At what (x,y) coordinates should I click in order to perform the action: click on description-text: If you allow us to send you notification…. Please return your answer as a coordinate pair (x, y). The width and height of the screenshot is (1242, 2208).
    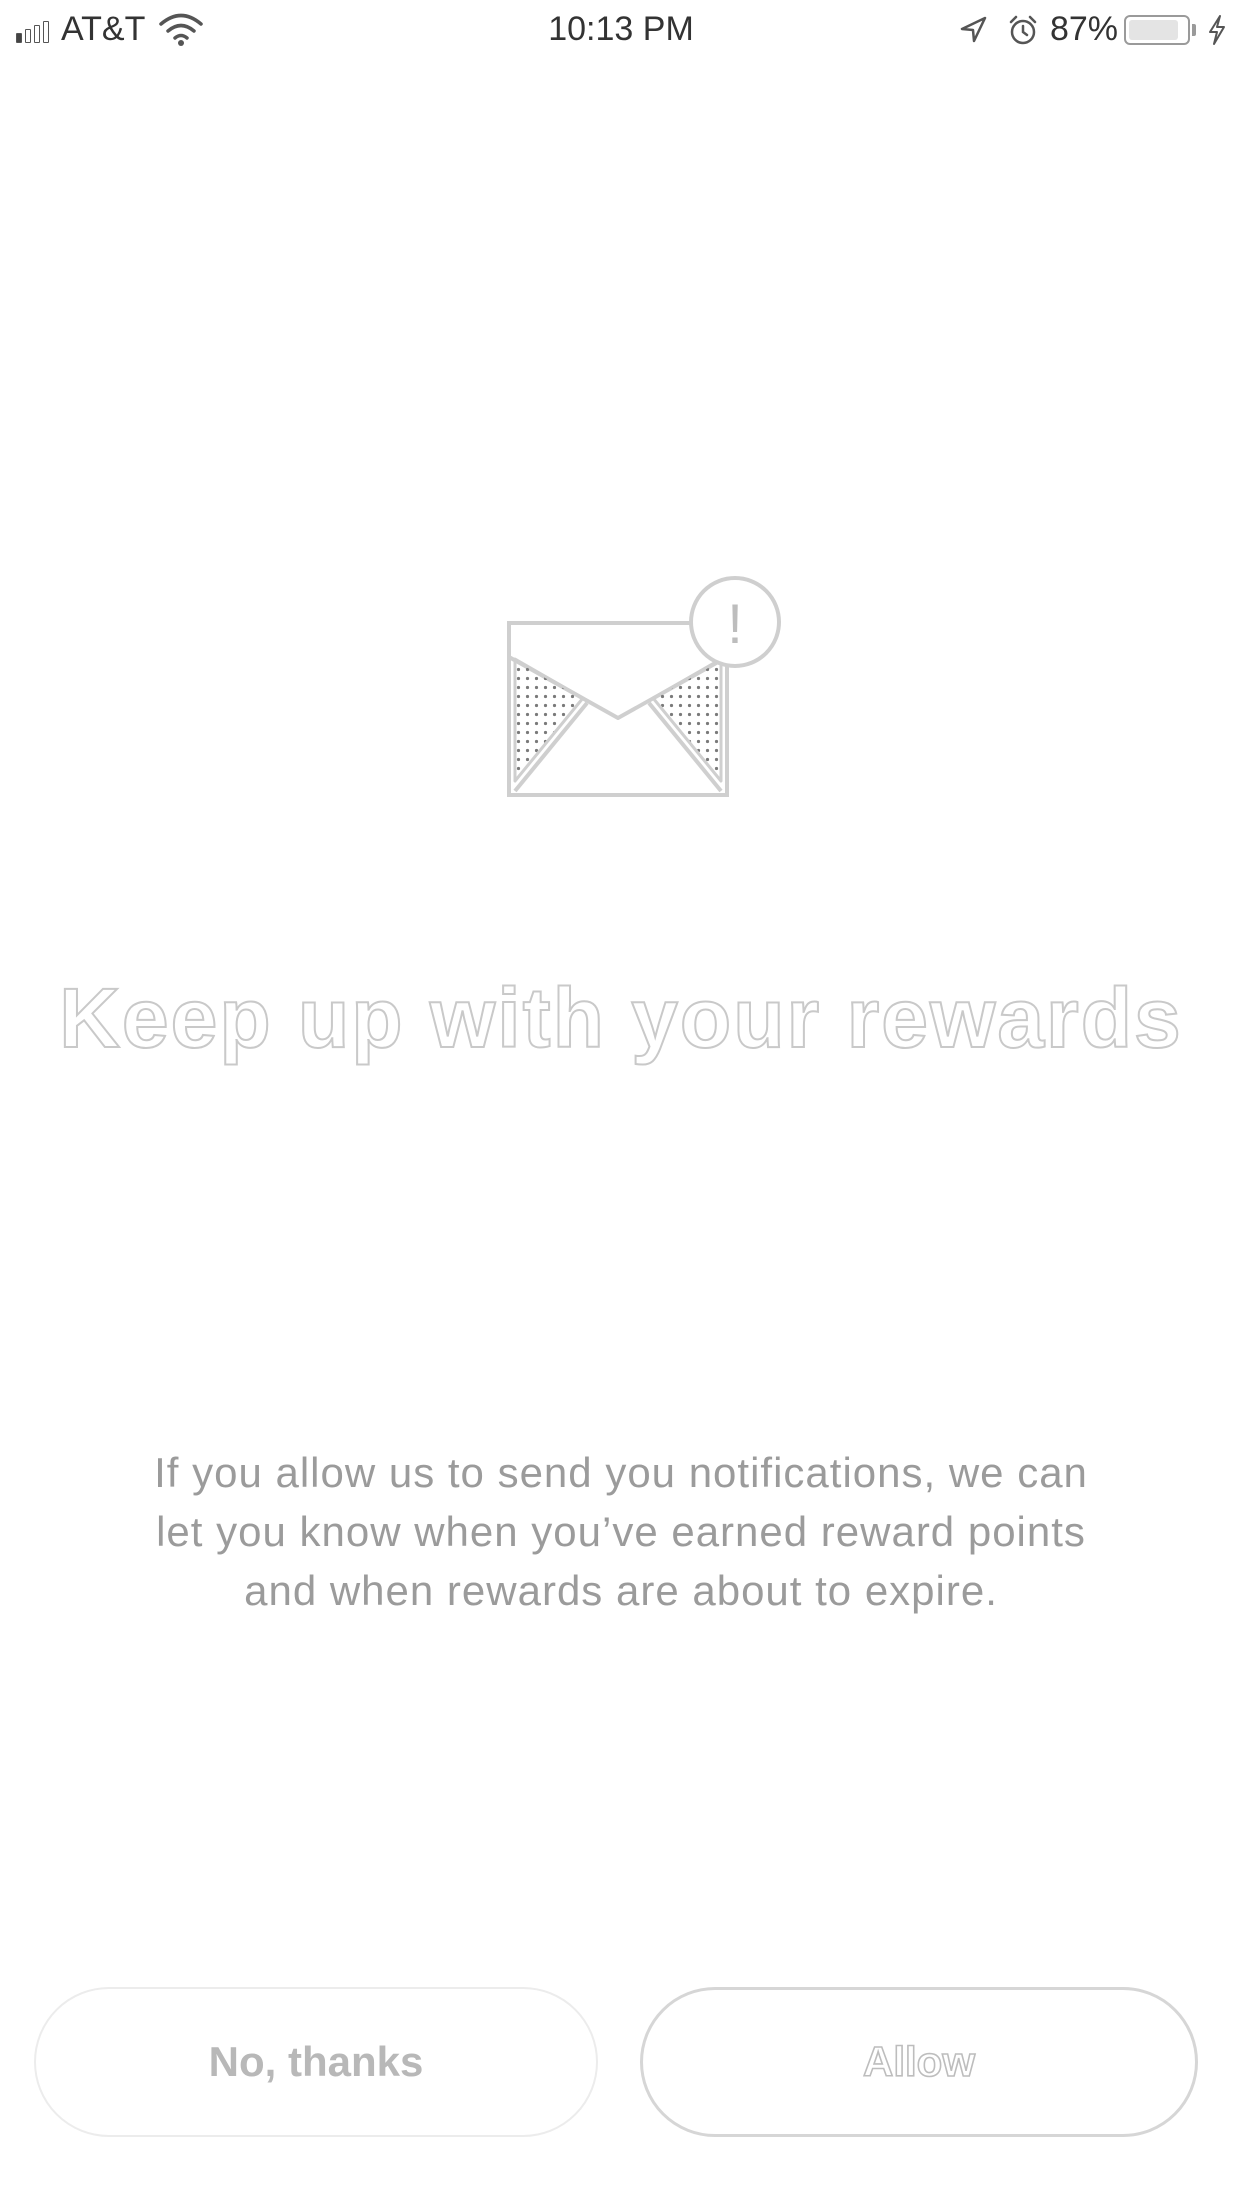
    Looking at the image, I should click on (621, 1531).